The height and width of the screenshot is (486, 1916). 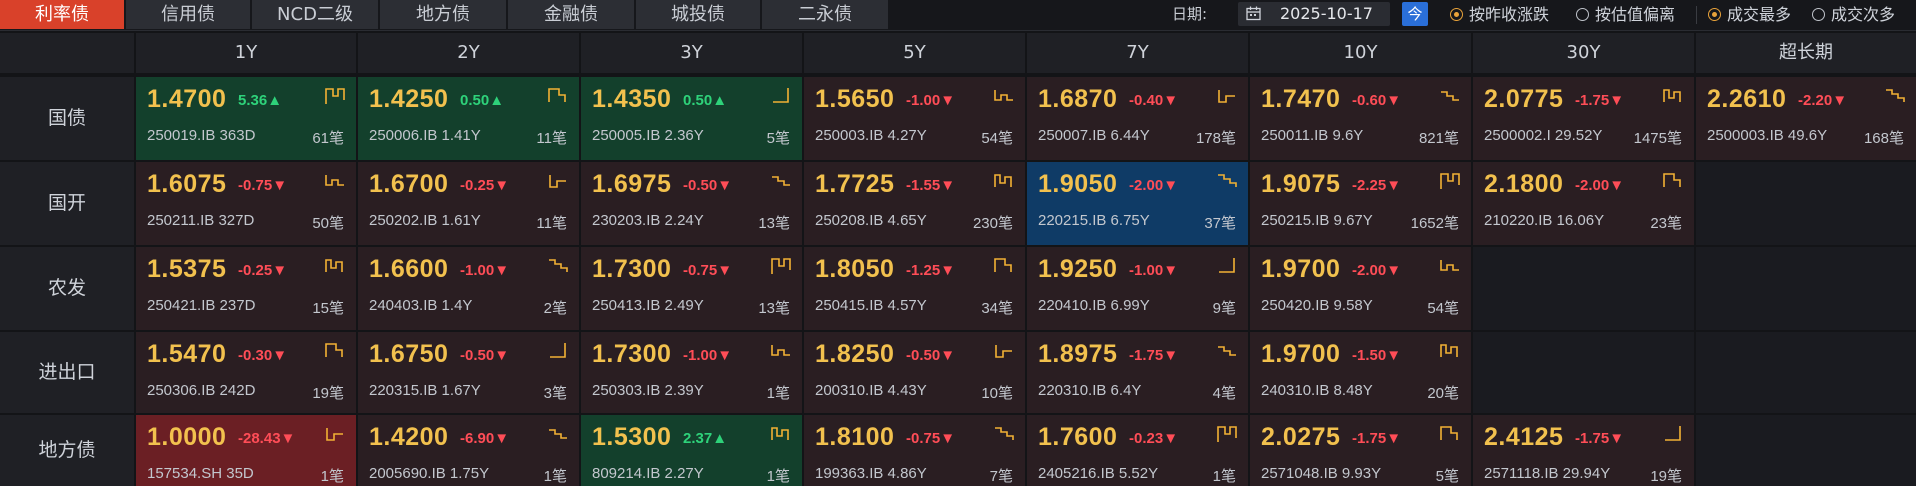 I want to click on quote-cell: 1.5300 2.37▲ 809214.IB 2.27Y 1笔, so click(x=691, y=450).